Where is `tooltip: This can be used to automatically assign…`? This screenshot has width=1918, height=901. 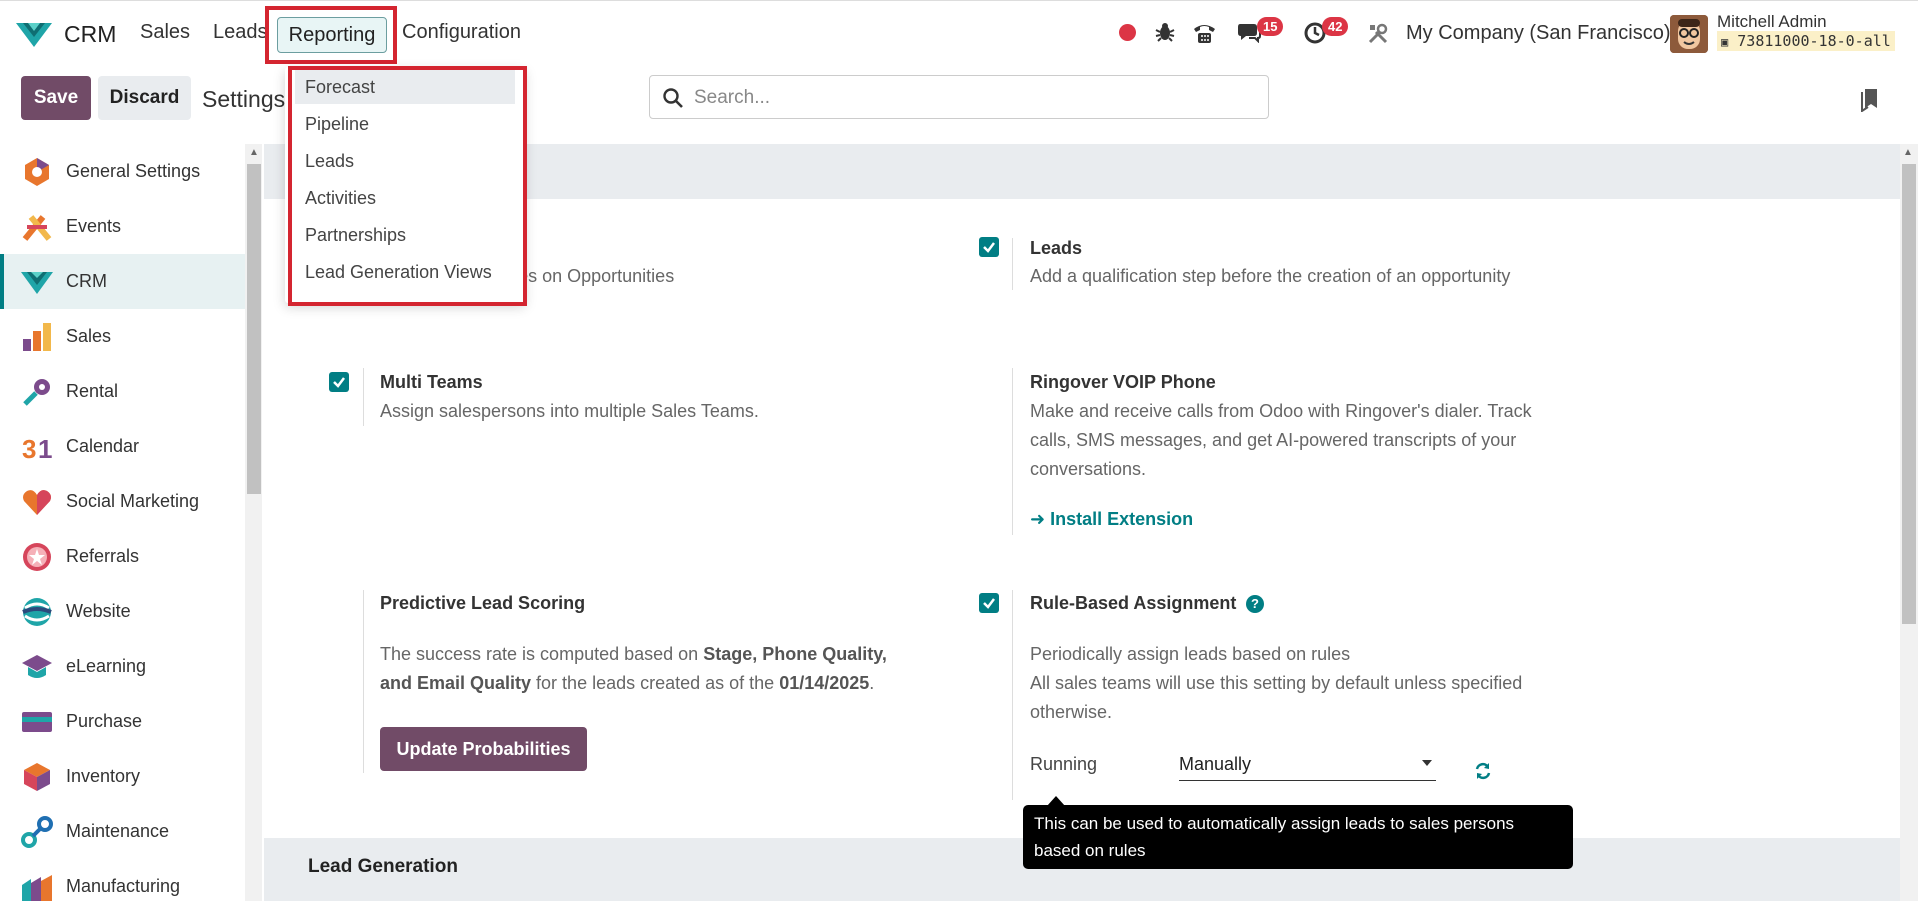
tooltip: This can be used to automatically assign… is located at coordinates (1298, 837).